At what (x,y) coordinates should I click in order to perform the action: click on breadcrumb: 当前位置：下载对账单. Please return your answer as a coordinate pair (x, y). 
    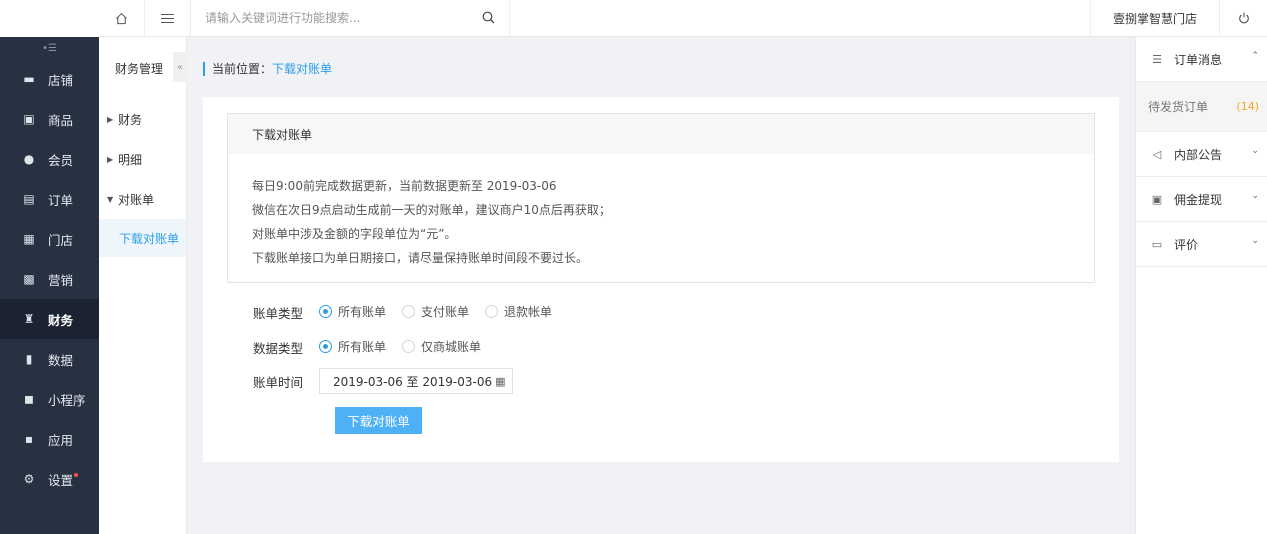
    Looking at the image, I should click on (267, 69).